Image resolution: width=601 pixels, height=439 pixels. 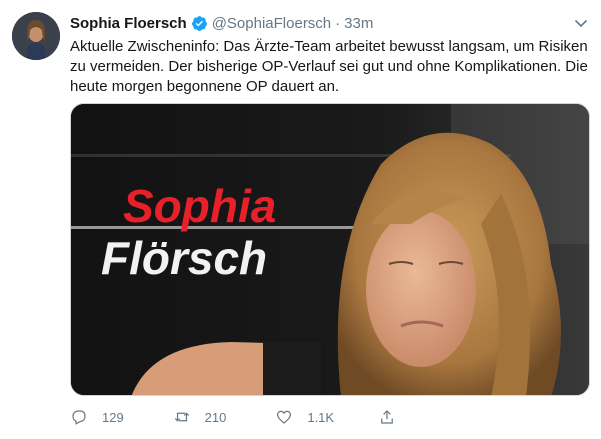 What do you see at coordinates (358, 23) in the screenshot?
I see `timestamp: 33m` at bounding box center [358, 23].